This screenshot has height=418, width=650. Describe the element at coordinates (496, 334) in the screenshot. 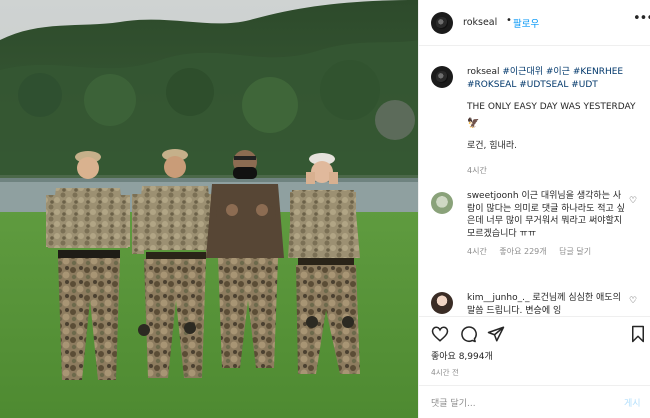

I see `share-icon` at that location.